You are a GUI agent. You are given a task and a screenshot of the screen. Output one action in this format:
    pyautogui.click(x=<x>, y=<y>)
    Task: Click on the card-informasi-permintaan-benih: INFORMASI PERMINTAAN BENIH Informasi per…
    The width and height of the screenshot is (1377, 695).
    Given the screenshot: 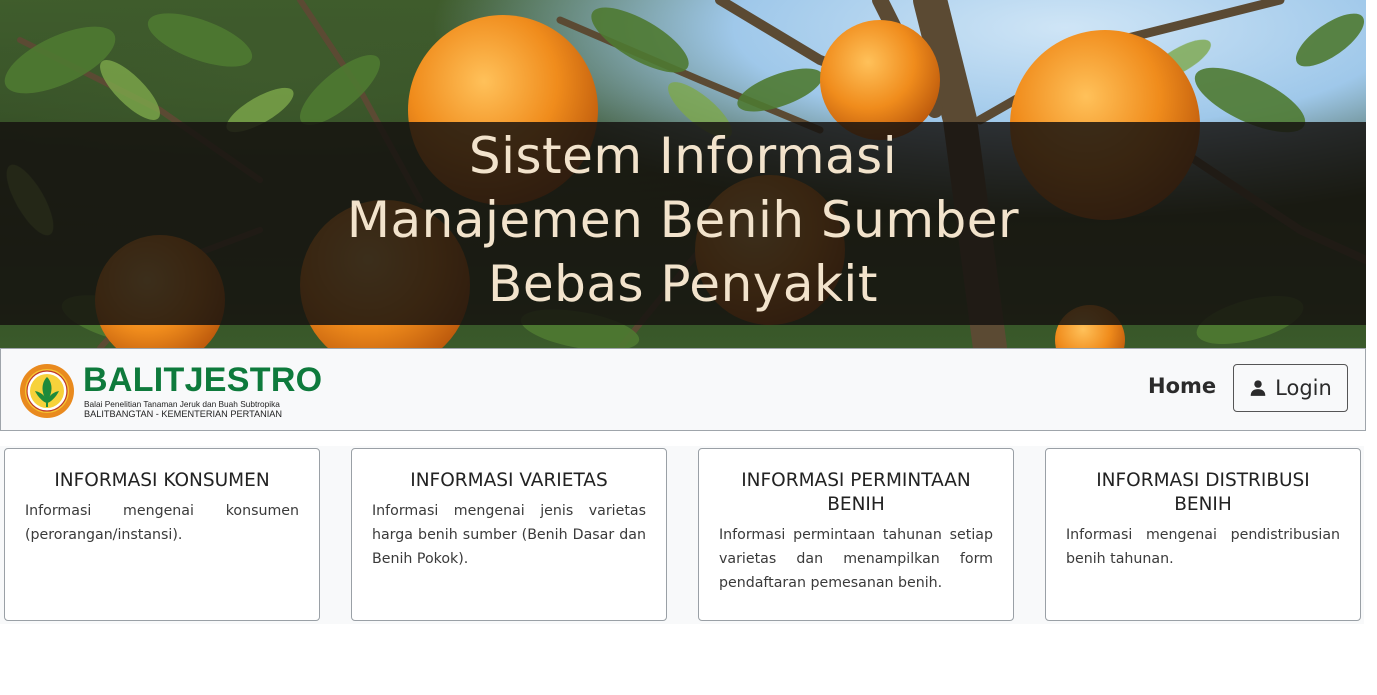 What is the action you would take?
    pyautogui.click(x=856, y=534)
    